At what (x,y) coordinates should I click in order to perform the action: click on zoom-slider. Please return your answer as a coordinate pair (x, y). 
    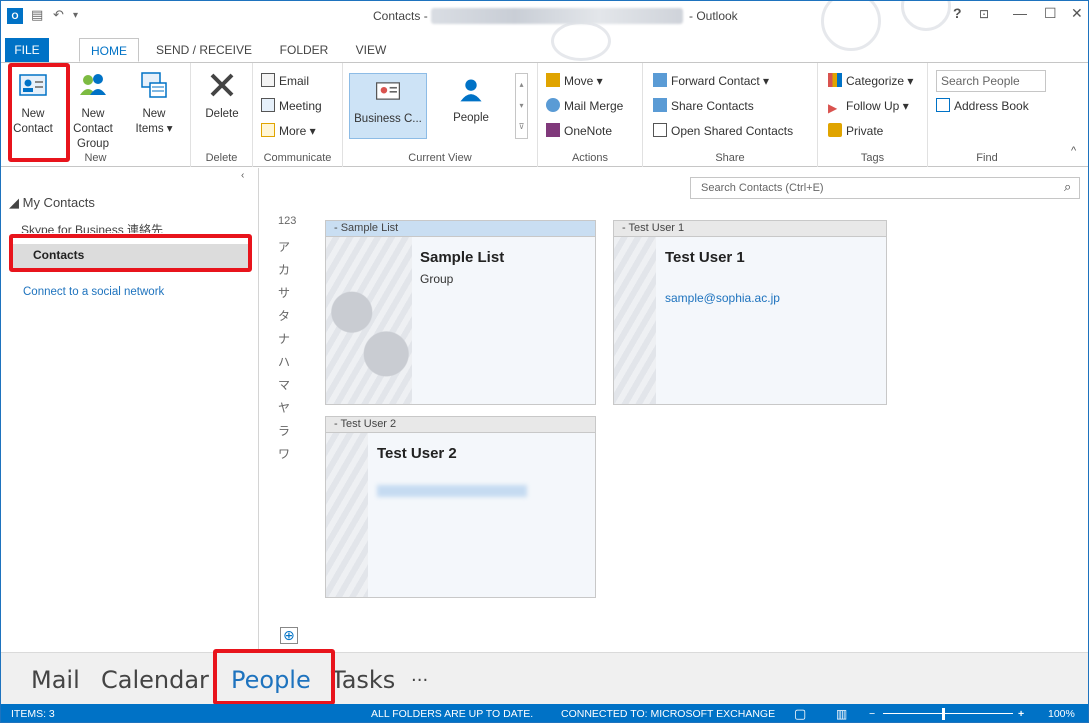
    Looking at the image, I should click on (948, 713).